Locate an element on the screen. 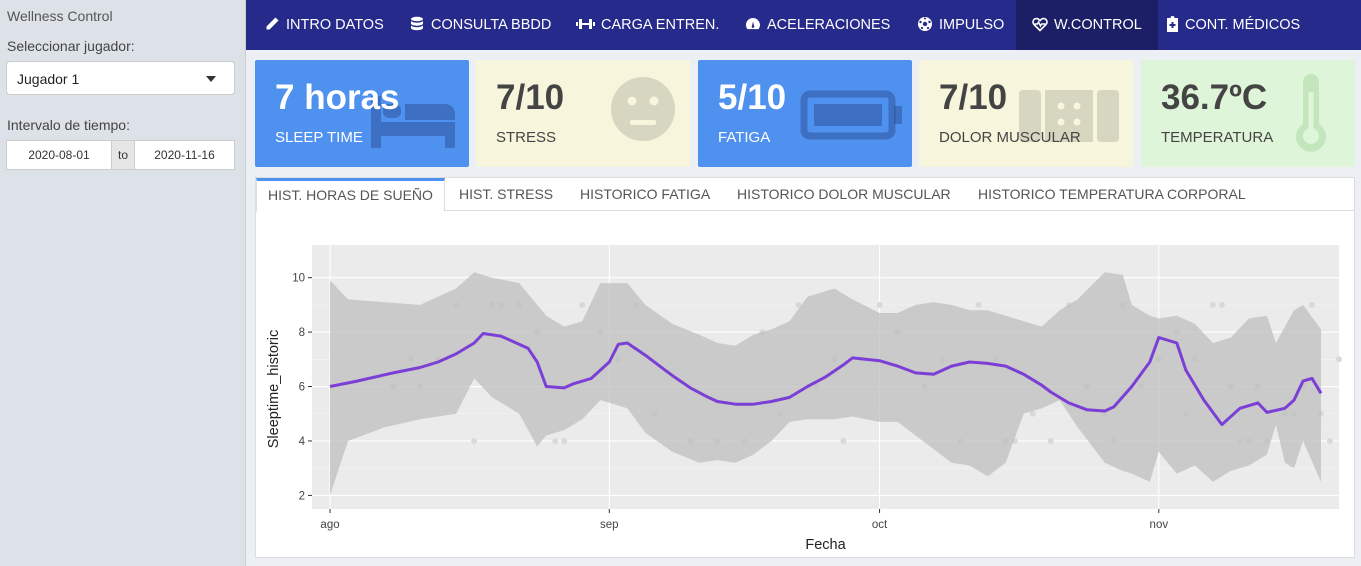  nav-label: CARGA ENTREN. is located at coordinates (660, 25).